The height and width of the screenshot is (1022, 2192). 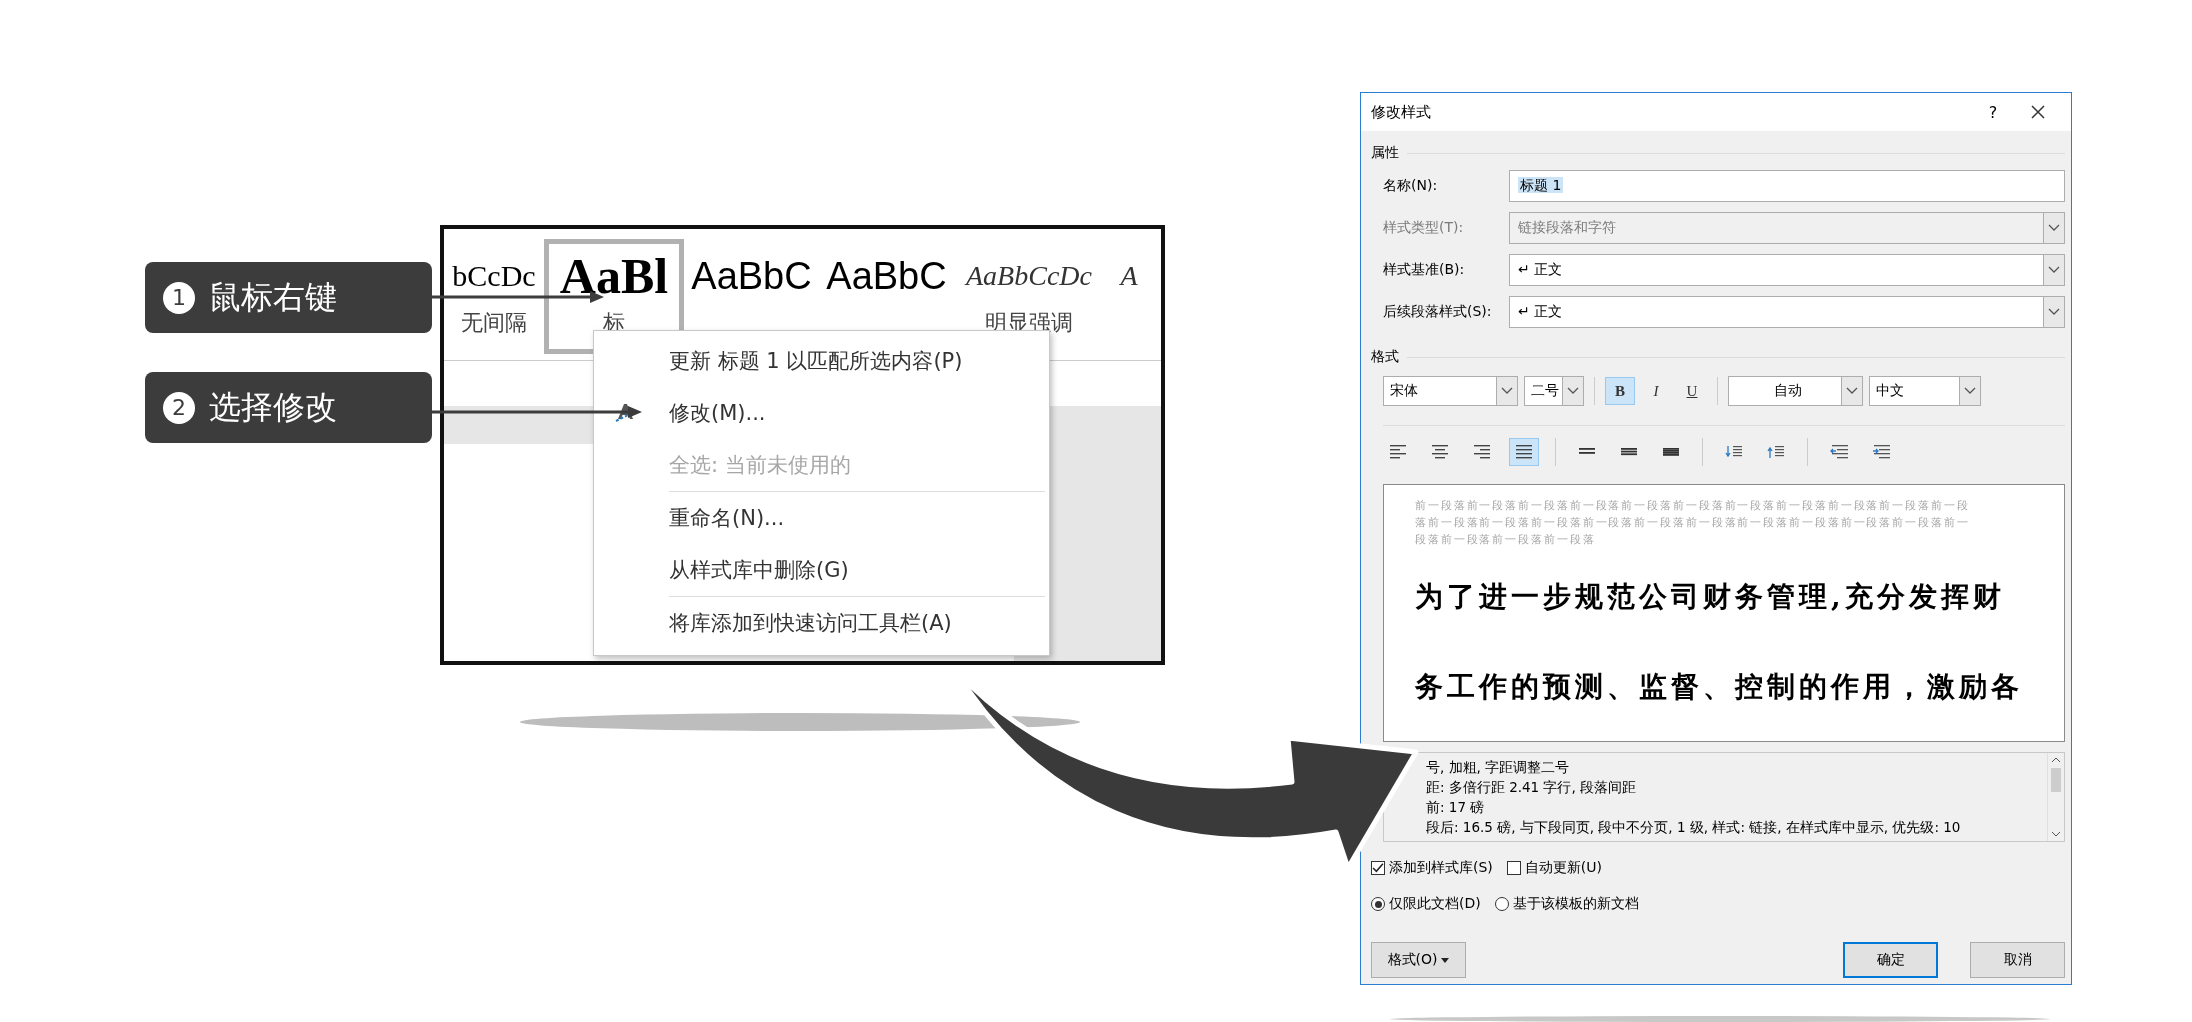 I want to click on cancel-button: 取消, so click(x=2017, y=960).